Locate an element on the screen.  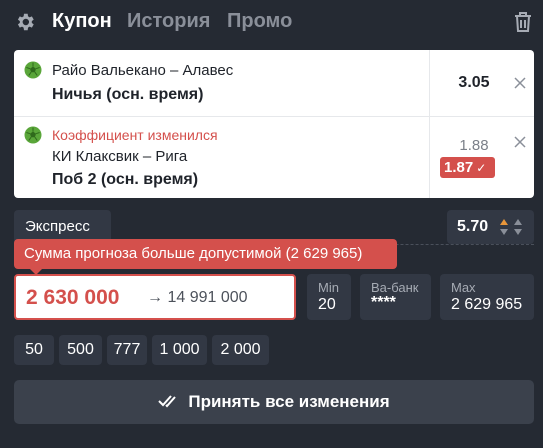
max-stake-button: Max 2 629 965 is located at coordinates (487, 297).